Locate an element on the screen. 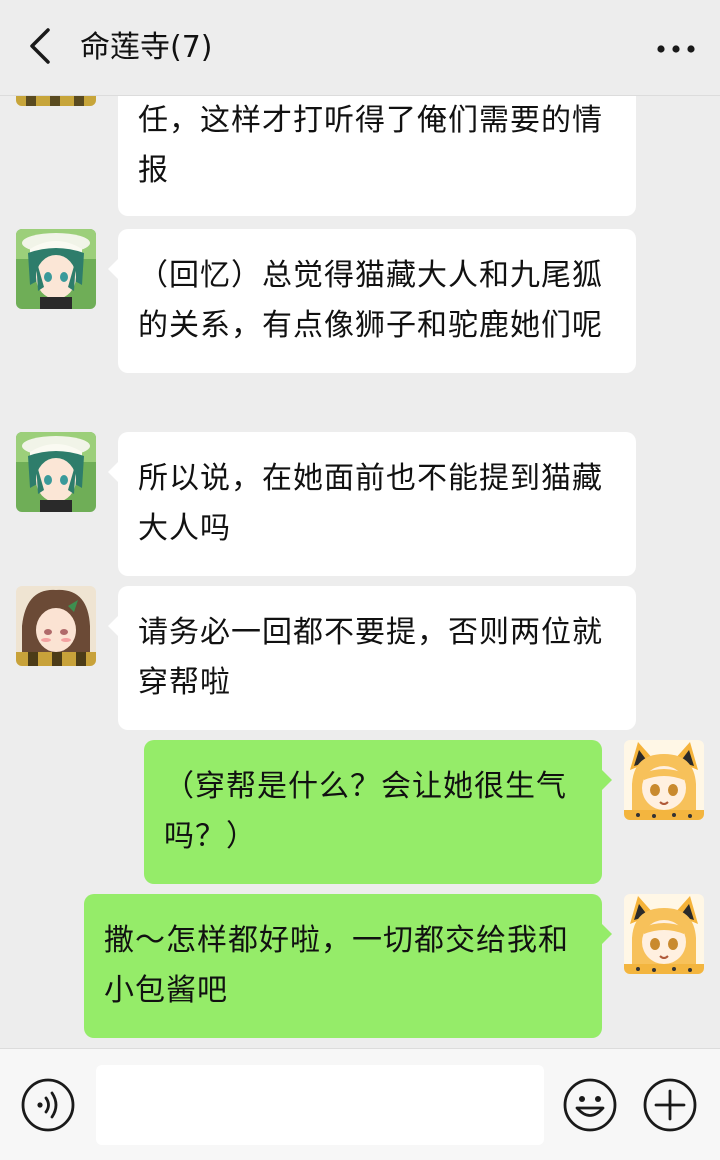 This screenshot has height=1160, width=720. chat-header: 命莲寺(7) is located at coordinates (360, 48).